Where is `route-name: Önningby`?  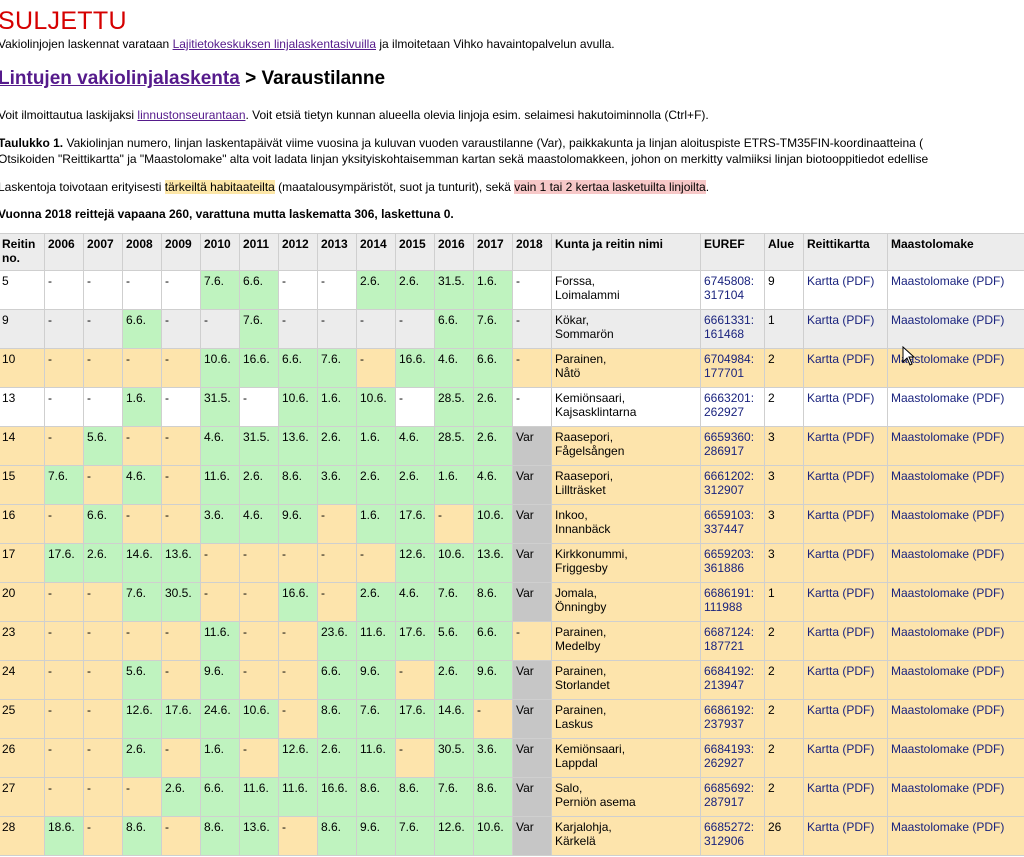 route-name: Önningby is located at coordinates (581, 607).